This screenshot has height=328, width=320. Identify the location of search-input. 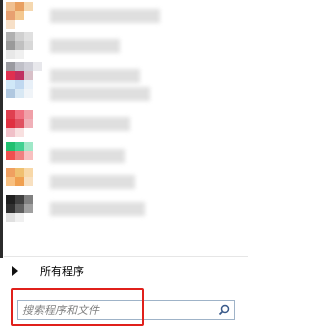
(116, 310).